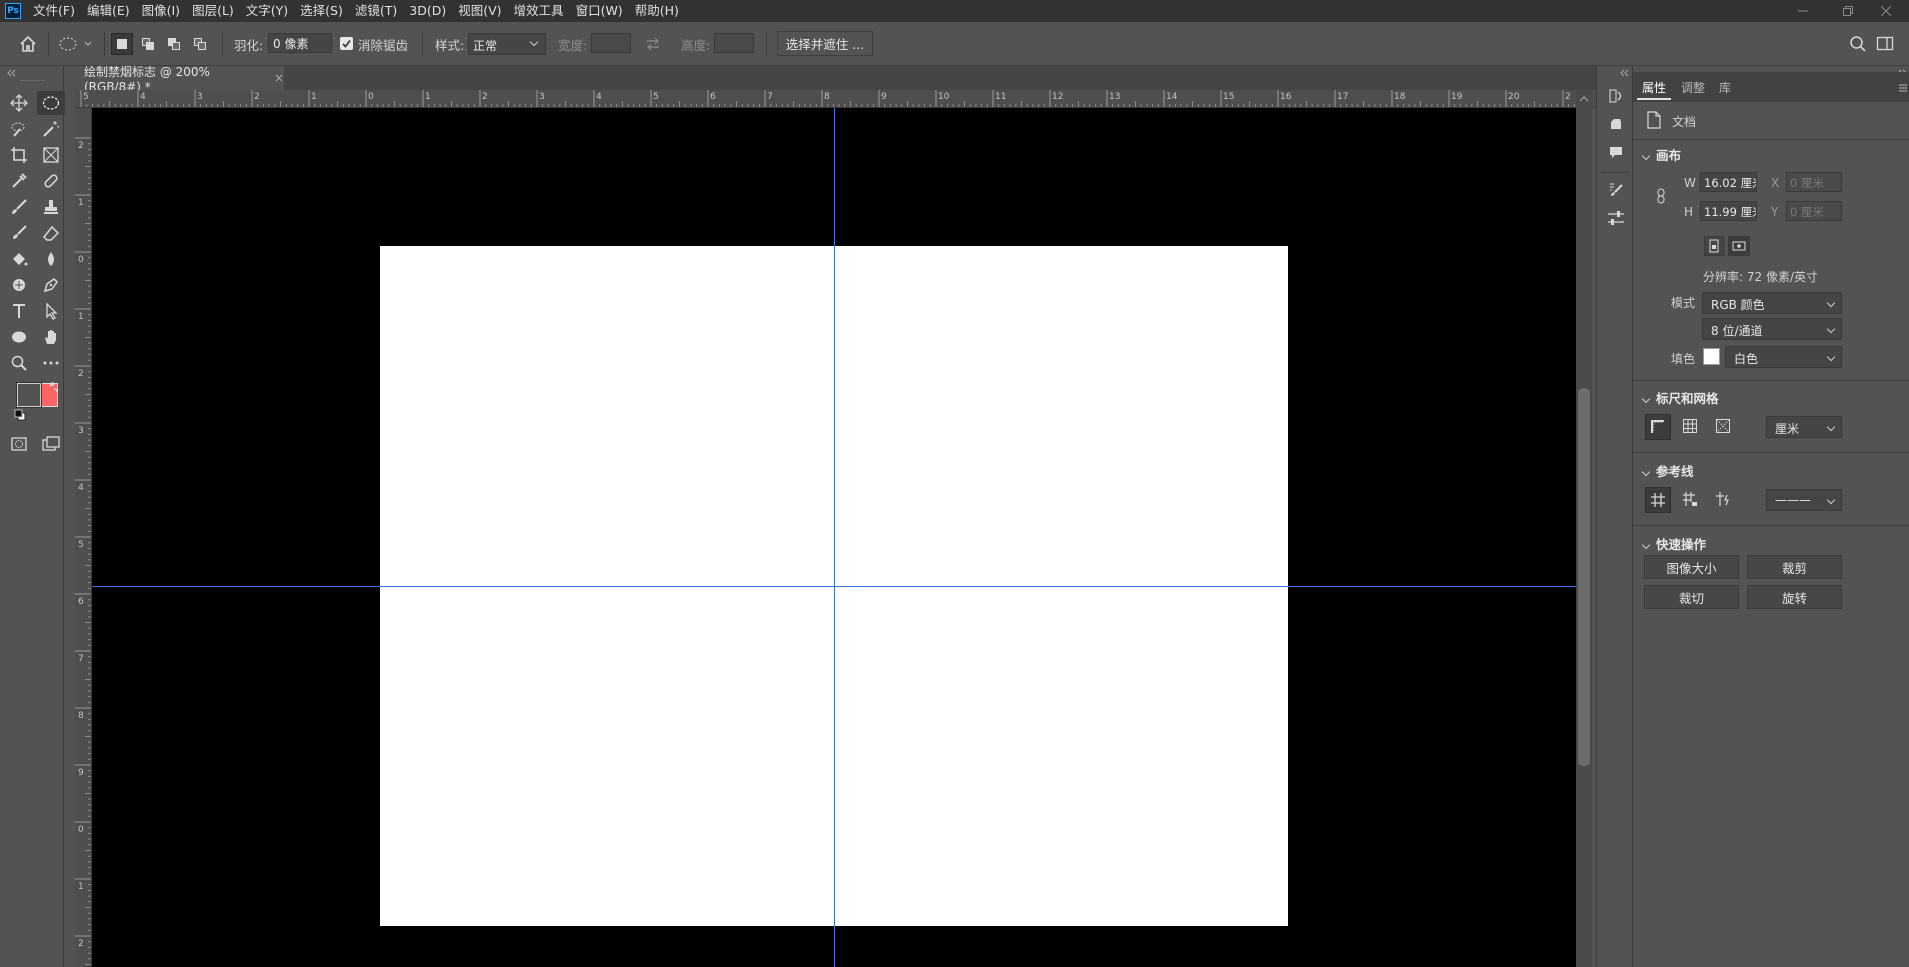  What do you see at coordinates (1616, 152) in the screenshot?
I see `comments-panel-icon` at bounding box center [1616, 152].